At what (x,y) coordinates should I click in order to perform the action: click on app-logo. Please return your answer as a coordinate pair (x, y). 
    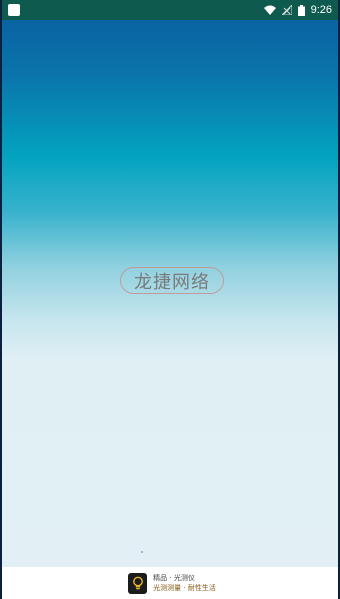
    Looking at the image, I should click on (138, 583).